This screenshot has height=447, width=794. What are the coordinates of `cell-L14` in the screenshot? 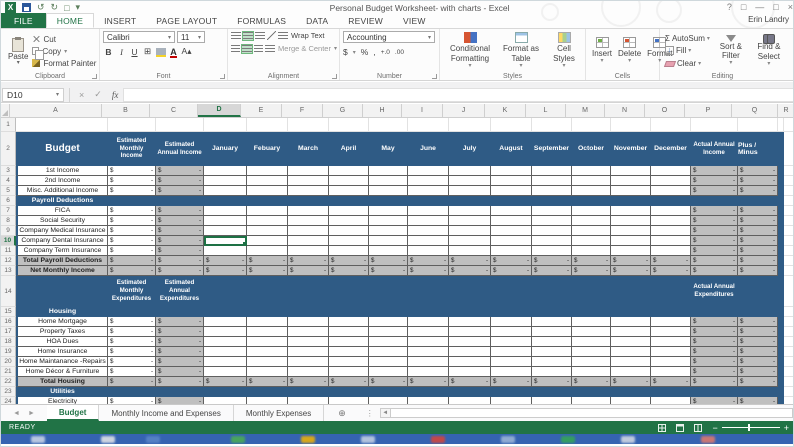 It's located at (552, 291).